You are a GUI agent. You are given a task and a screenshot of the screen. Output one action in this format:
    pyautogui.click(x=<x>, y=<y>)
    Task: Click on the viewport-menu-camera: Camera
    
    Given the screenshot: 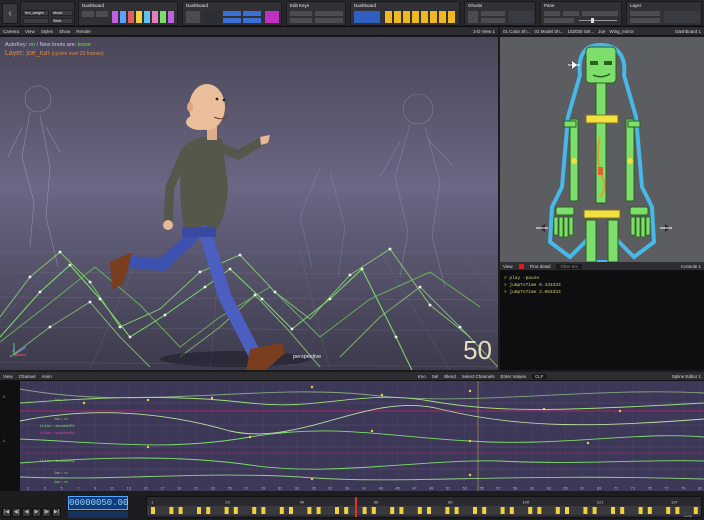 What is the action you would take?
    pyautogui.click(x=11, y=31)
    